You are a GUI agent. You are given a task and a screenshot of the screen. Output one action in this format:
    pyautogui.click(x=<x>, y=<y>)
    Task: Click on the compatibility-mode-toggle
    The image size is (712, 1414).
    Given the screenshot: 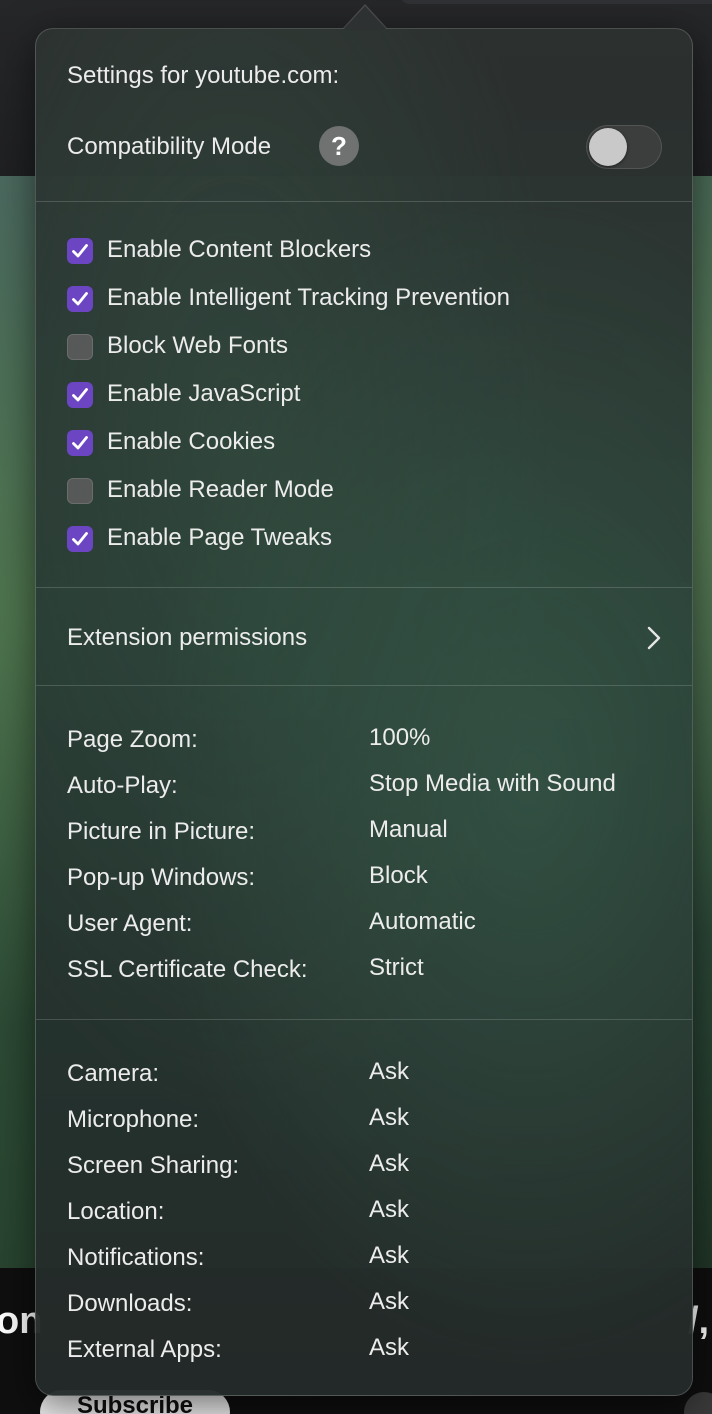 What is the action you would take?
    pyautogui.click(x=624, y=147)
    